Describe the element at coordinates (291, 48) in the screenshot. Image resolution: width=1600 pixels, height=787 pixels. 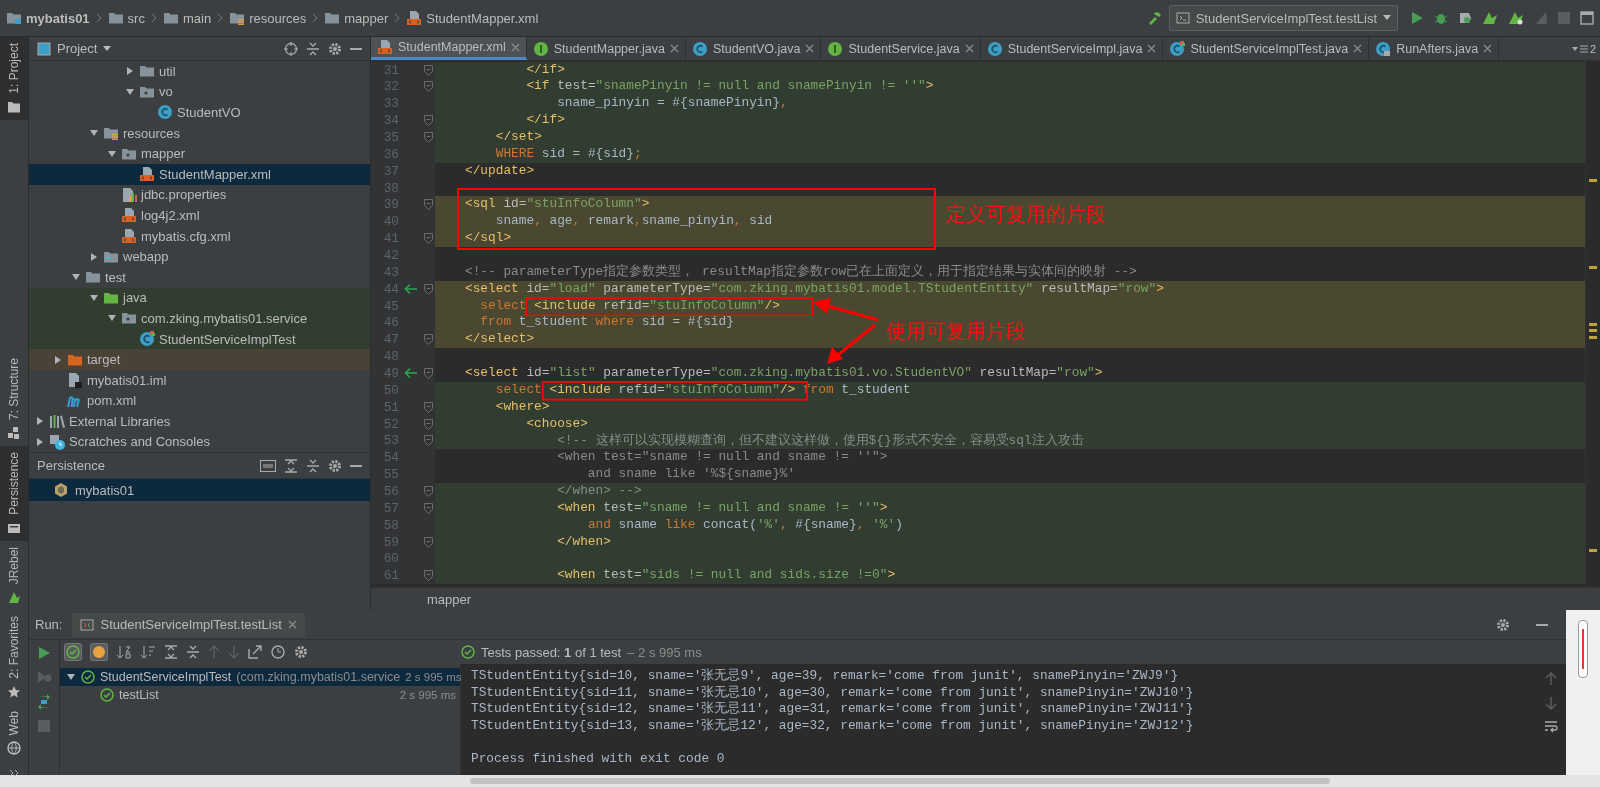
I see `locate-icon` at that location.